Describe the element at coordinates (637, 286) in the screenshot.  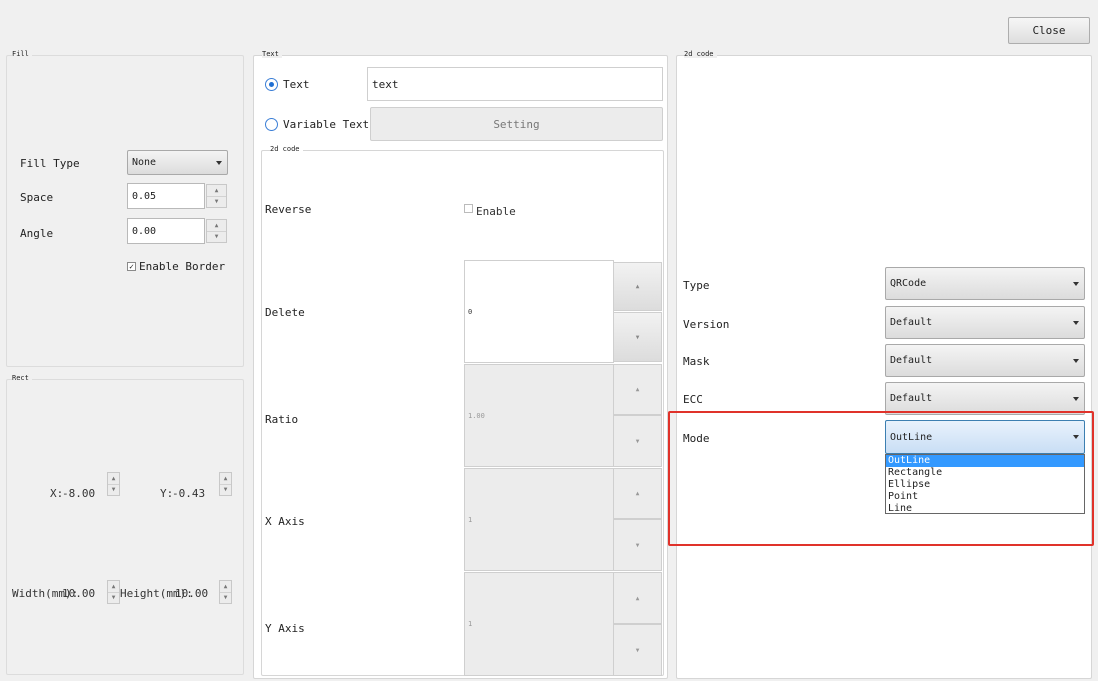
I see `delete-up-button: ▲` at that location.